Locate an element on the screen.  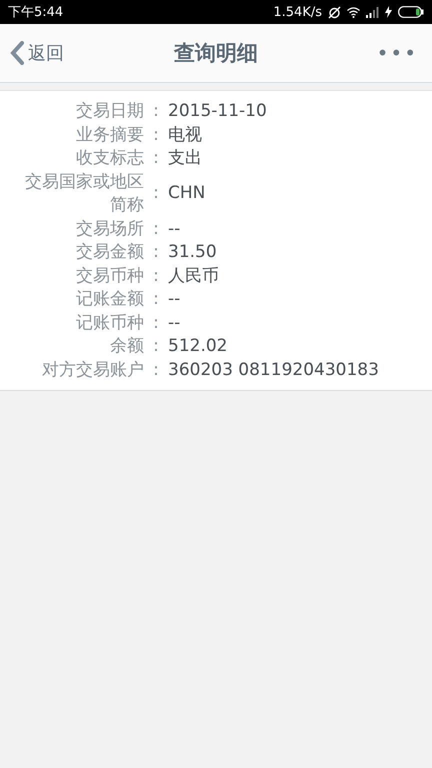
field-label: 交易币种 is located at coordinates (109, 276).